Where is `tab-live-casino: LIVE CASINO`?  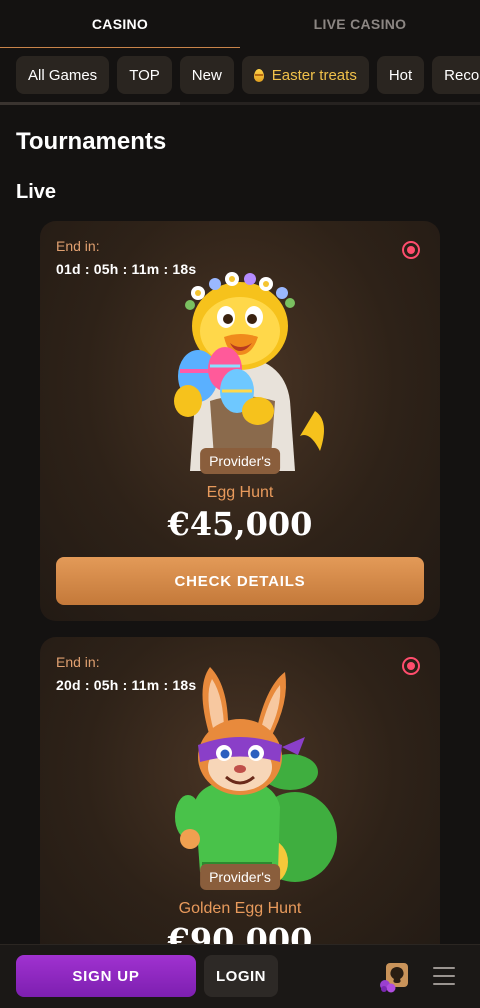
tab-live-casino: LIVE CASINO is located at coordinates (360, 24).